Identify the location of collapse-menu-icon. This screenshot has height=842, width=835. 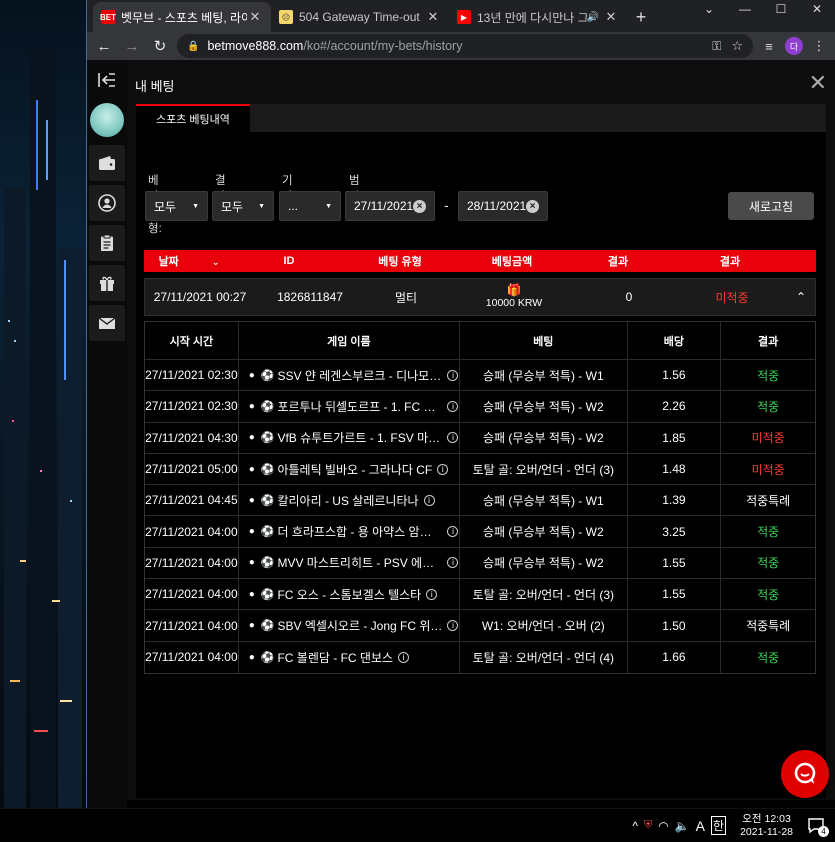
(107, 80).